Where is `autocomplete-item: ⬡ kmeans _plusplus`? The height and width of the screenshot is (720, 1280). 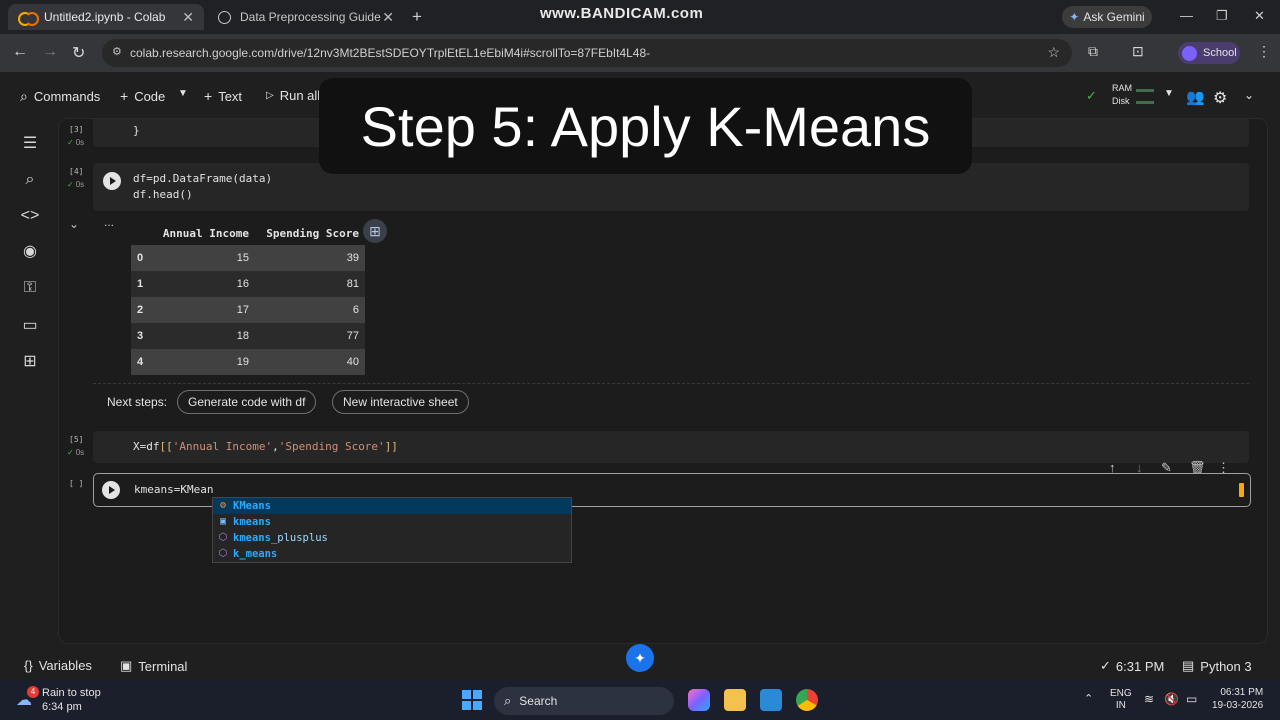 autocomplete-item: ⬡ kmeans _plusplus is located at coordinates (392, 538).